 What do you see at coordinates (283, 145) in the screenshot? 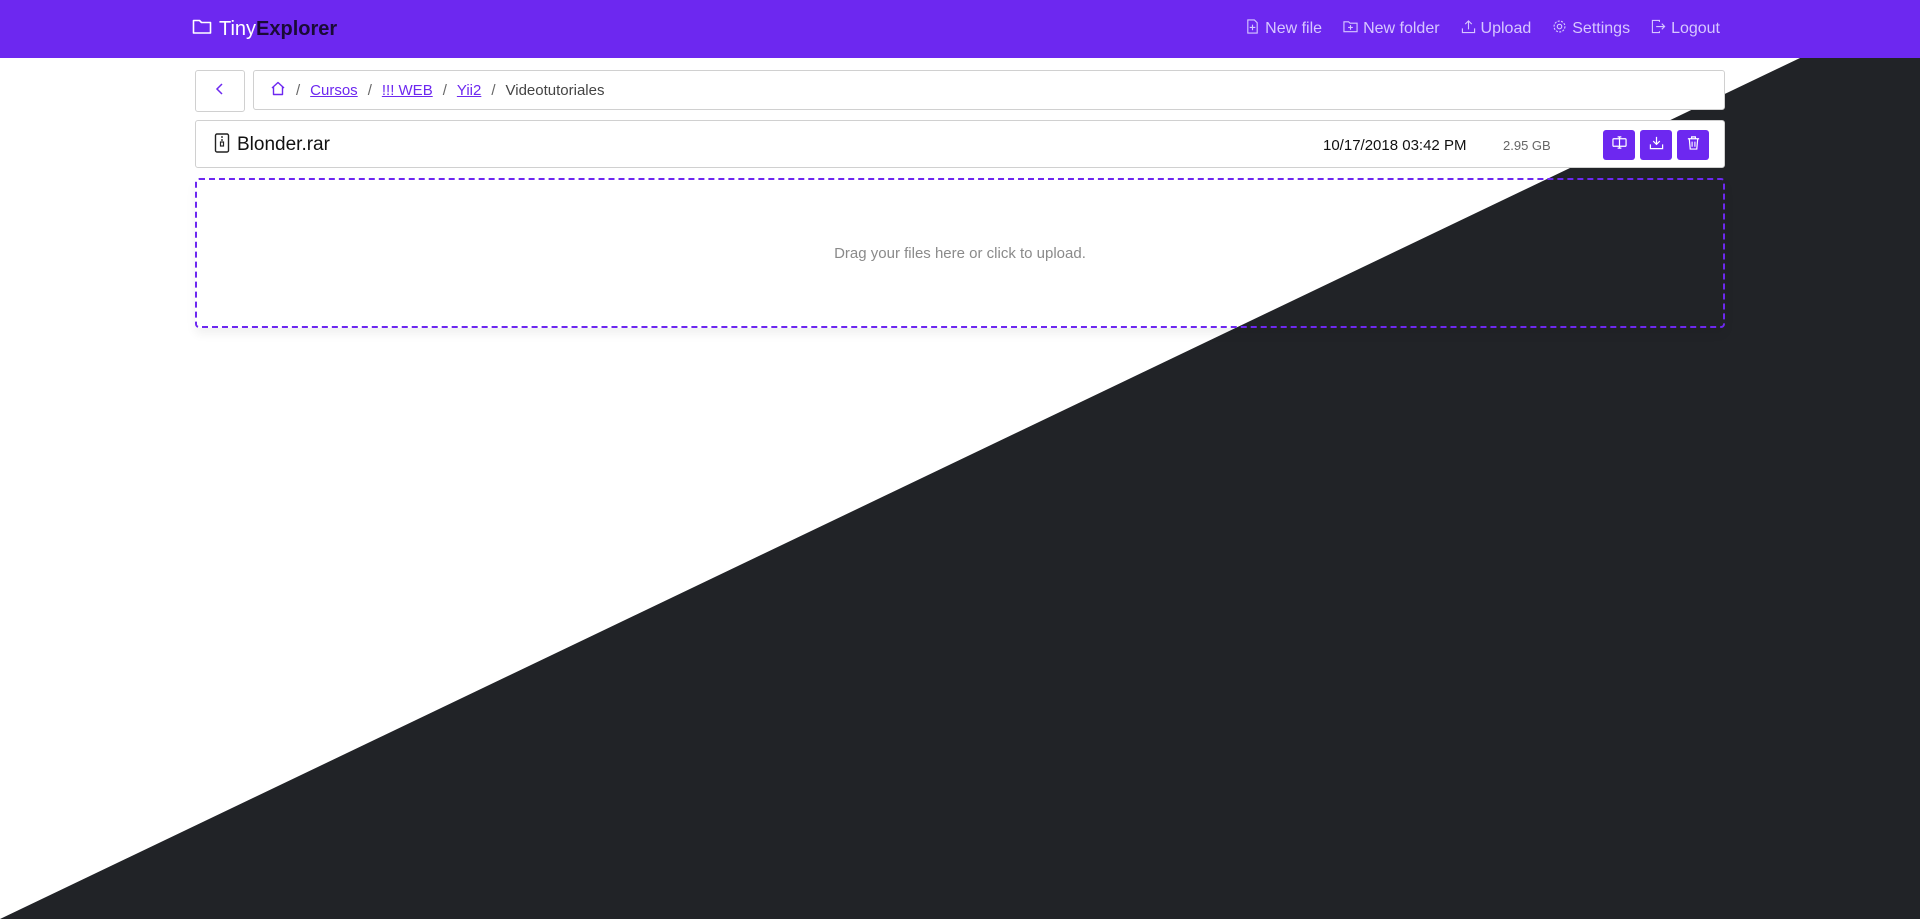
I see `file-name: Blonder.rar` at bounding box center [283, 145].